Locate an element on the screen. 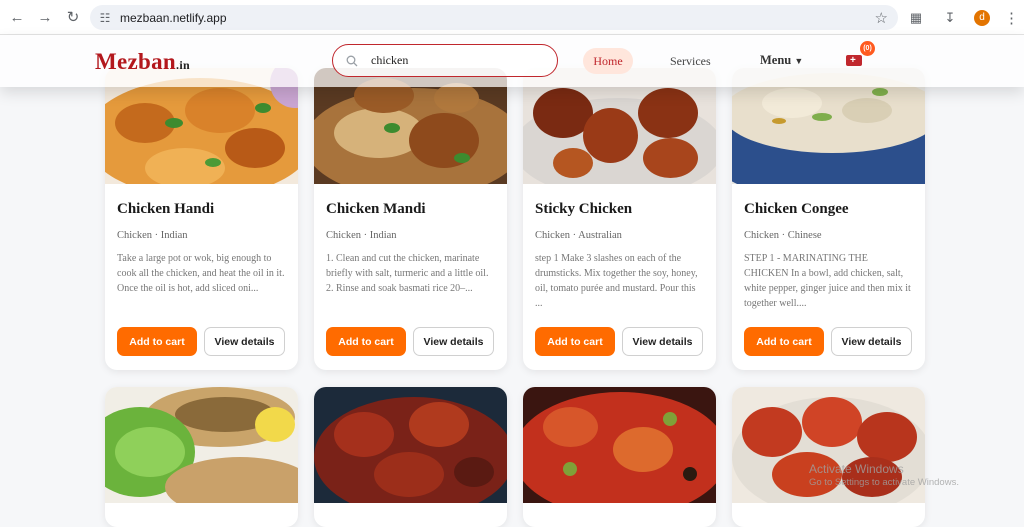 The height and width of the screenshot is (527, 1024). bookmark-star-icon: ☆ is located at coordinates (881, 18).